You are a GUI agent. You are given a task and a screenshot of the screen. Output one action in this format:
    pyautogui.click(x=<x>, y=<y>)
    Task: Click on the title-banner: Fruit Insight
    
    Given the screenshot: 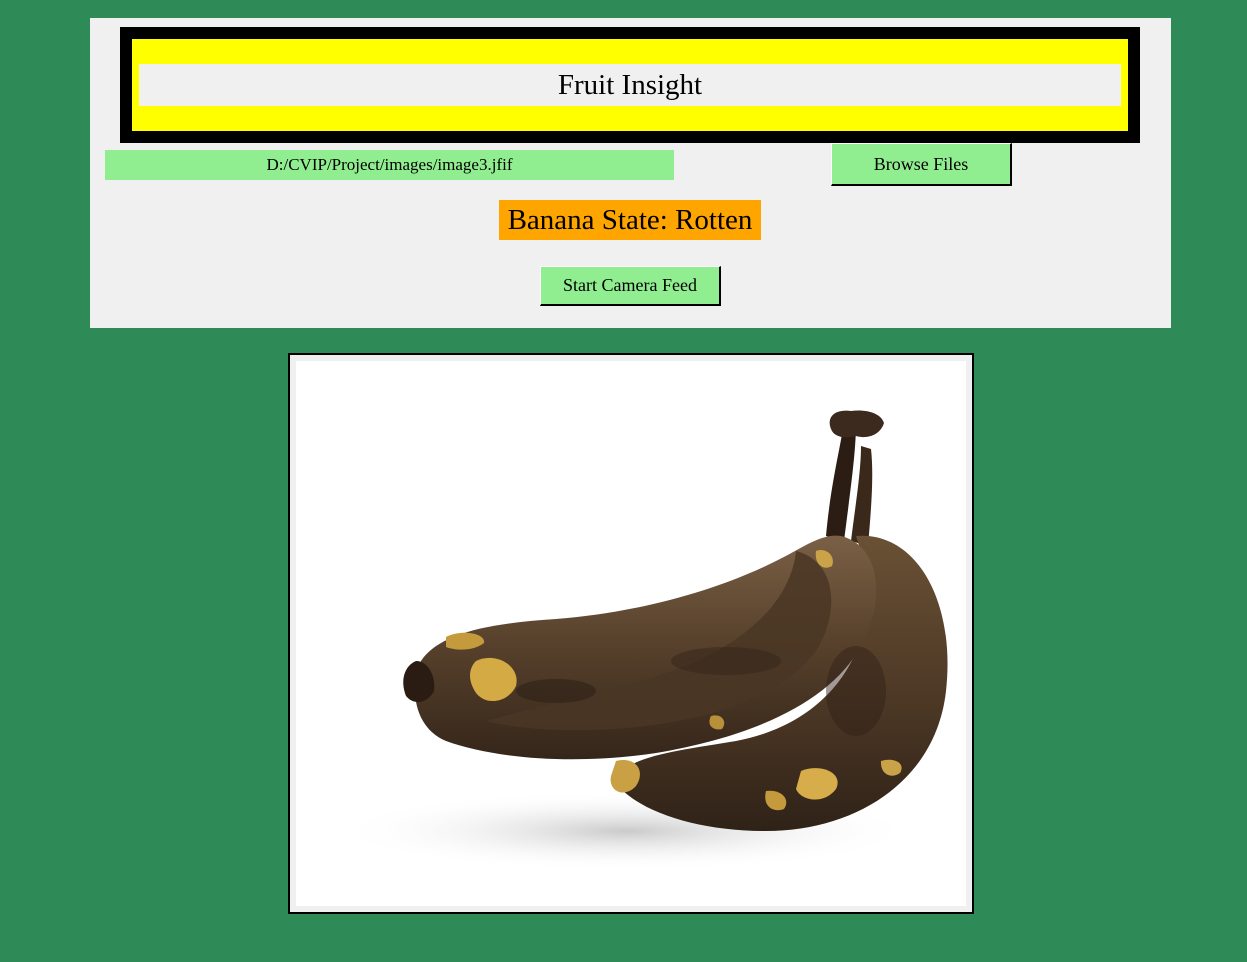 What is the action you would take?
    pyautogui.click(x=630, y=85)
    